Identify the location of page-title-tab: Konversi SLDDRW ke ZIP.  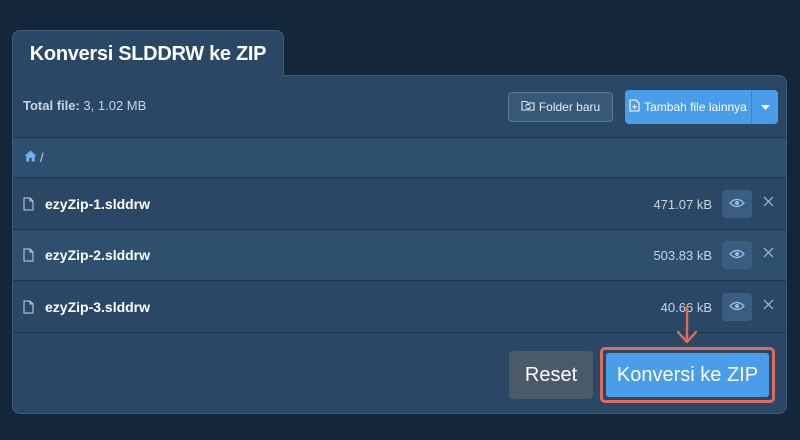
(148, 53).